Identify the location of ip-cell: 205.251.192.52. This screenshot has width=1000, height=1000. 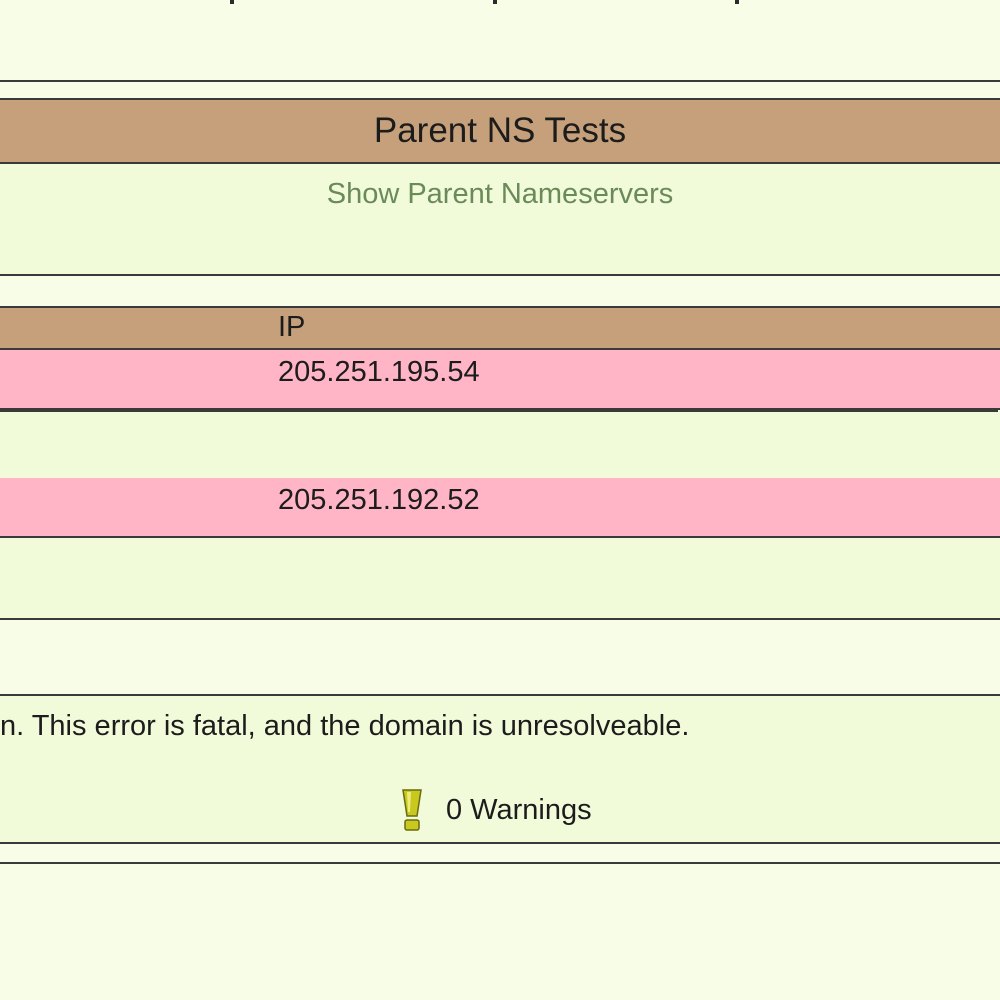
(379, 500).